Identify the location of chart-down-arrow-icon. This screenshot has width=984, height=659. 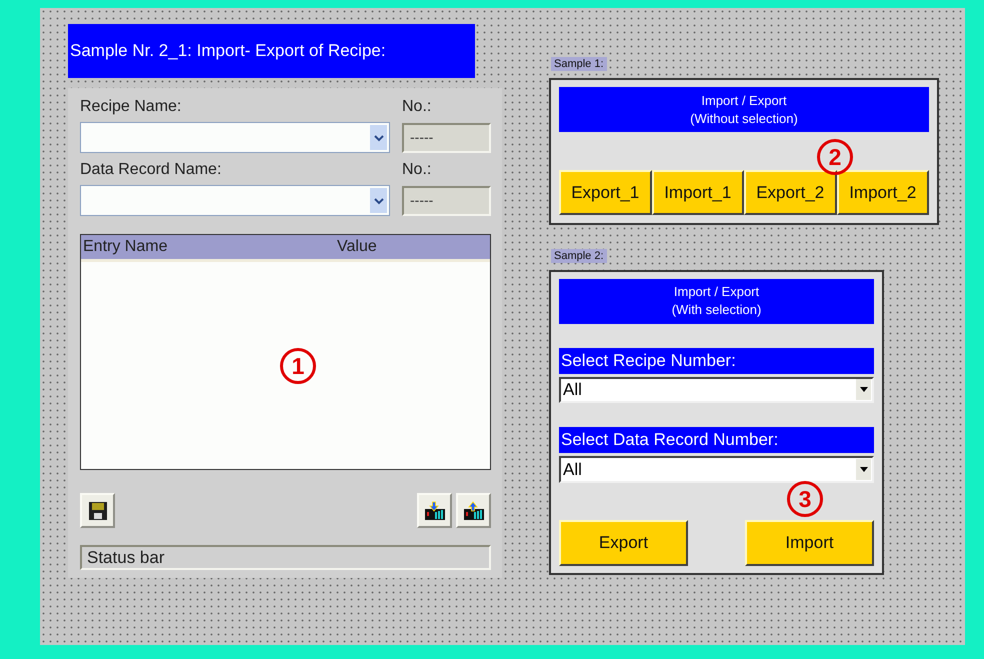
(435, 510).